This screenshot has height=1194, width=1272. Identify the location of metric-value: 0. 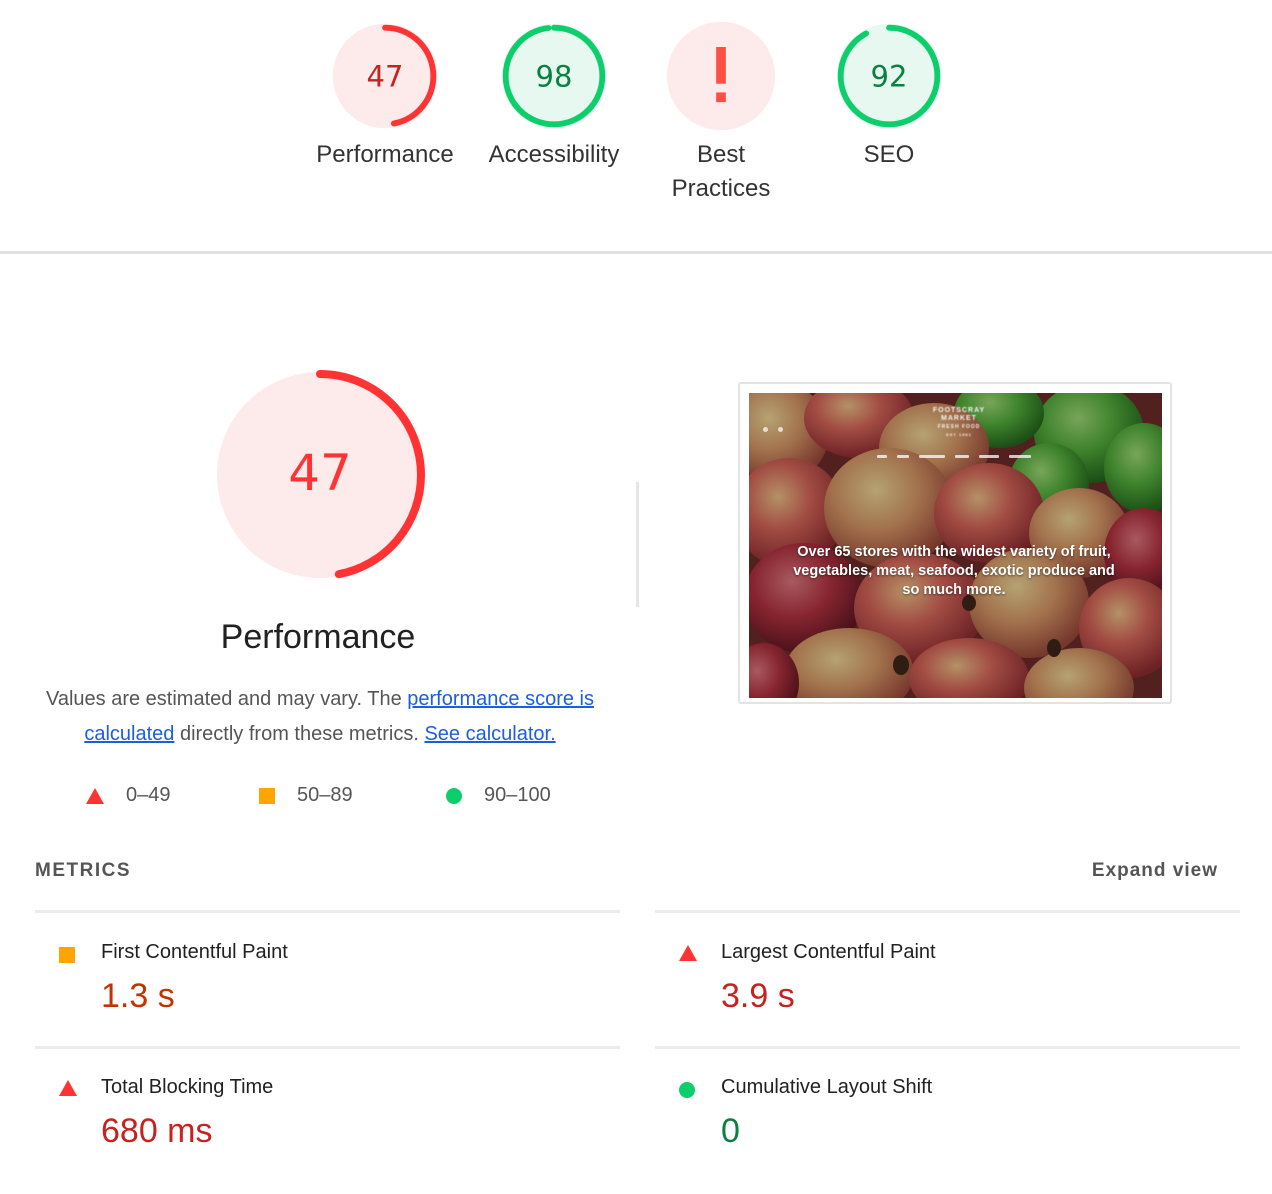
(730, 1131).